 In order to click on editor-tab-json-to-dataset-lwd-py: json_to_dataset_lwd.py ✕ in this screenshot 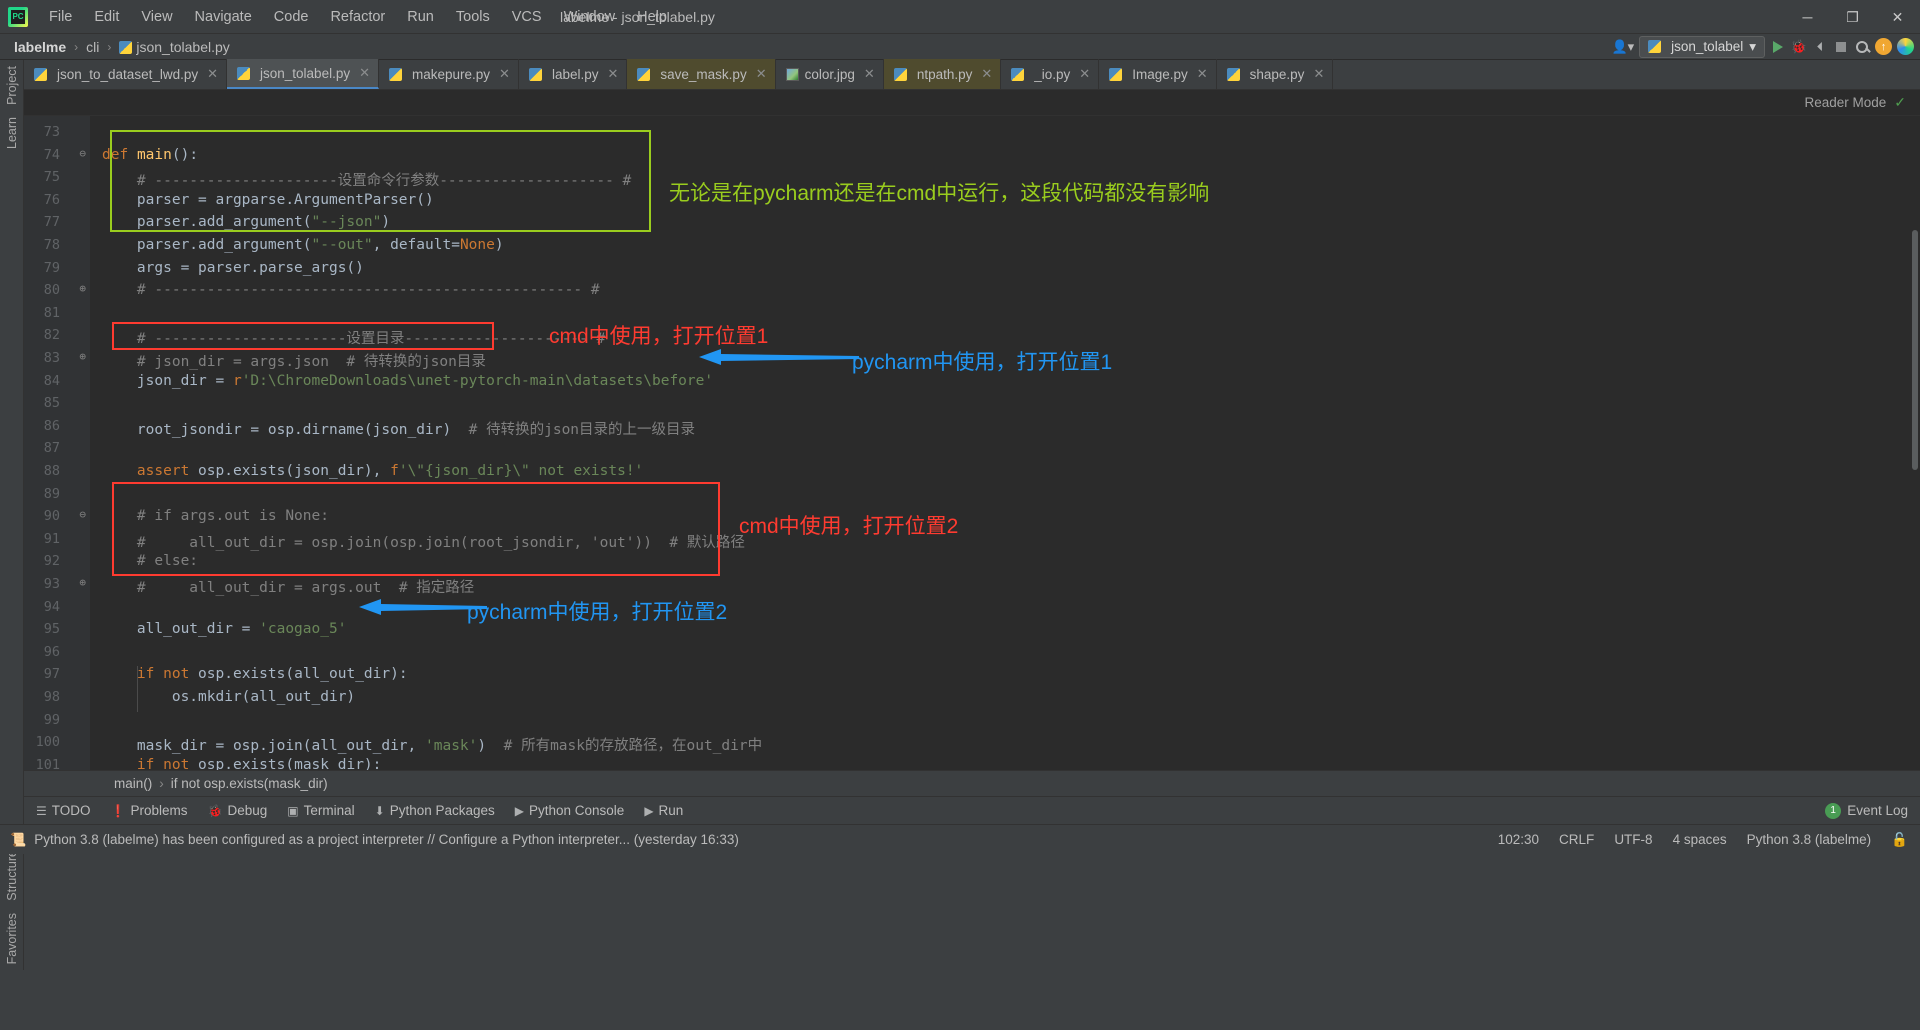, I will do `click(126, 74)`.